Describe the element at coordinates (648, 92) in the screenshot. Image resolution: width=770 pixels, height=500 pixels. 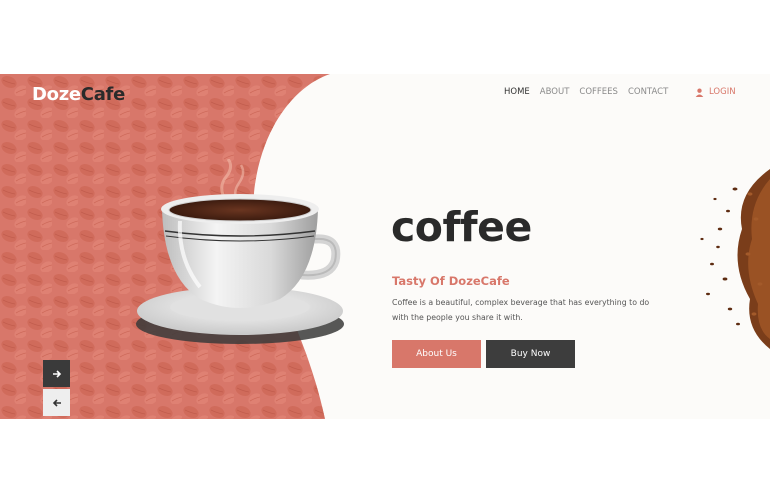
I see `nav-contact: CONTACT` at that location.